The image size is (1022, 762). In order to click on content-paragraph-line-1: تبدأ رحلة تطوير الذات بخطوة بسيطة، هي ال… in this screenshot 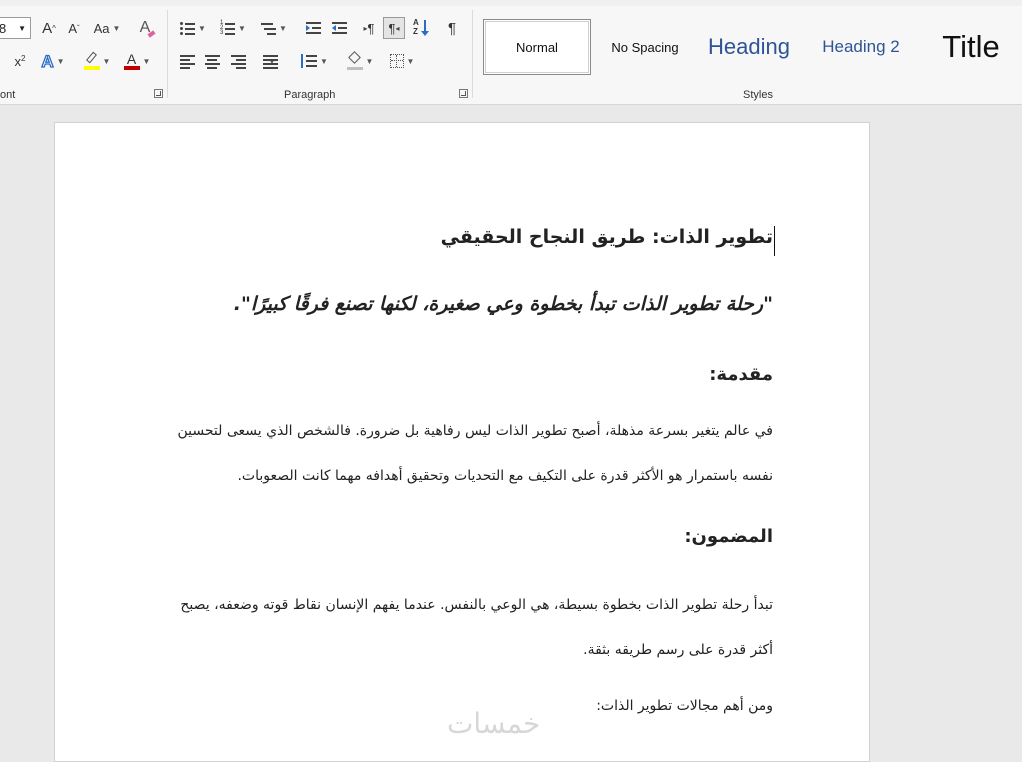, I will do `click(476, 605)`.